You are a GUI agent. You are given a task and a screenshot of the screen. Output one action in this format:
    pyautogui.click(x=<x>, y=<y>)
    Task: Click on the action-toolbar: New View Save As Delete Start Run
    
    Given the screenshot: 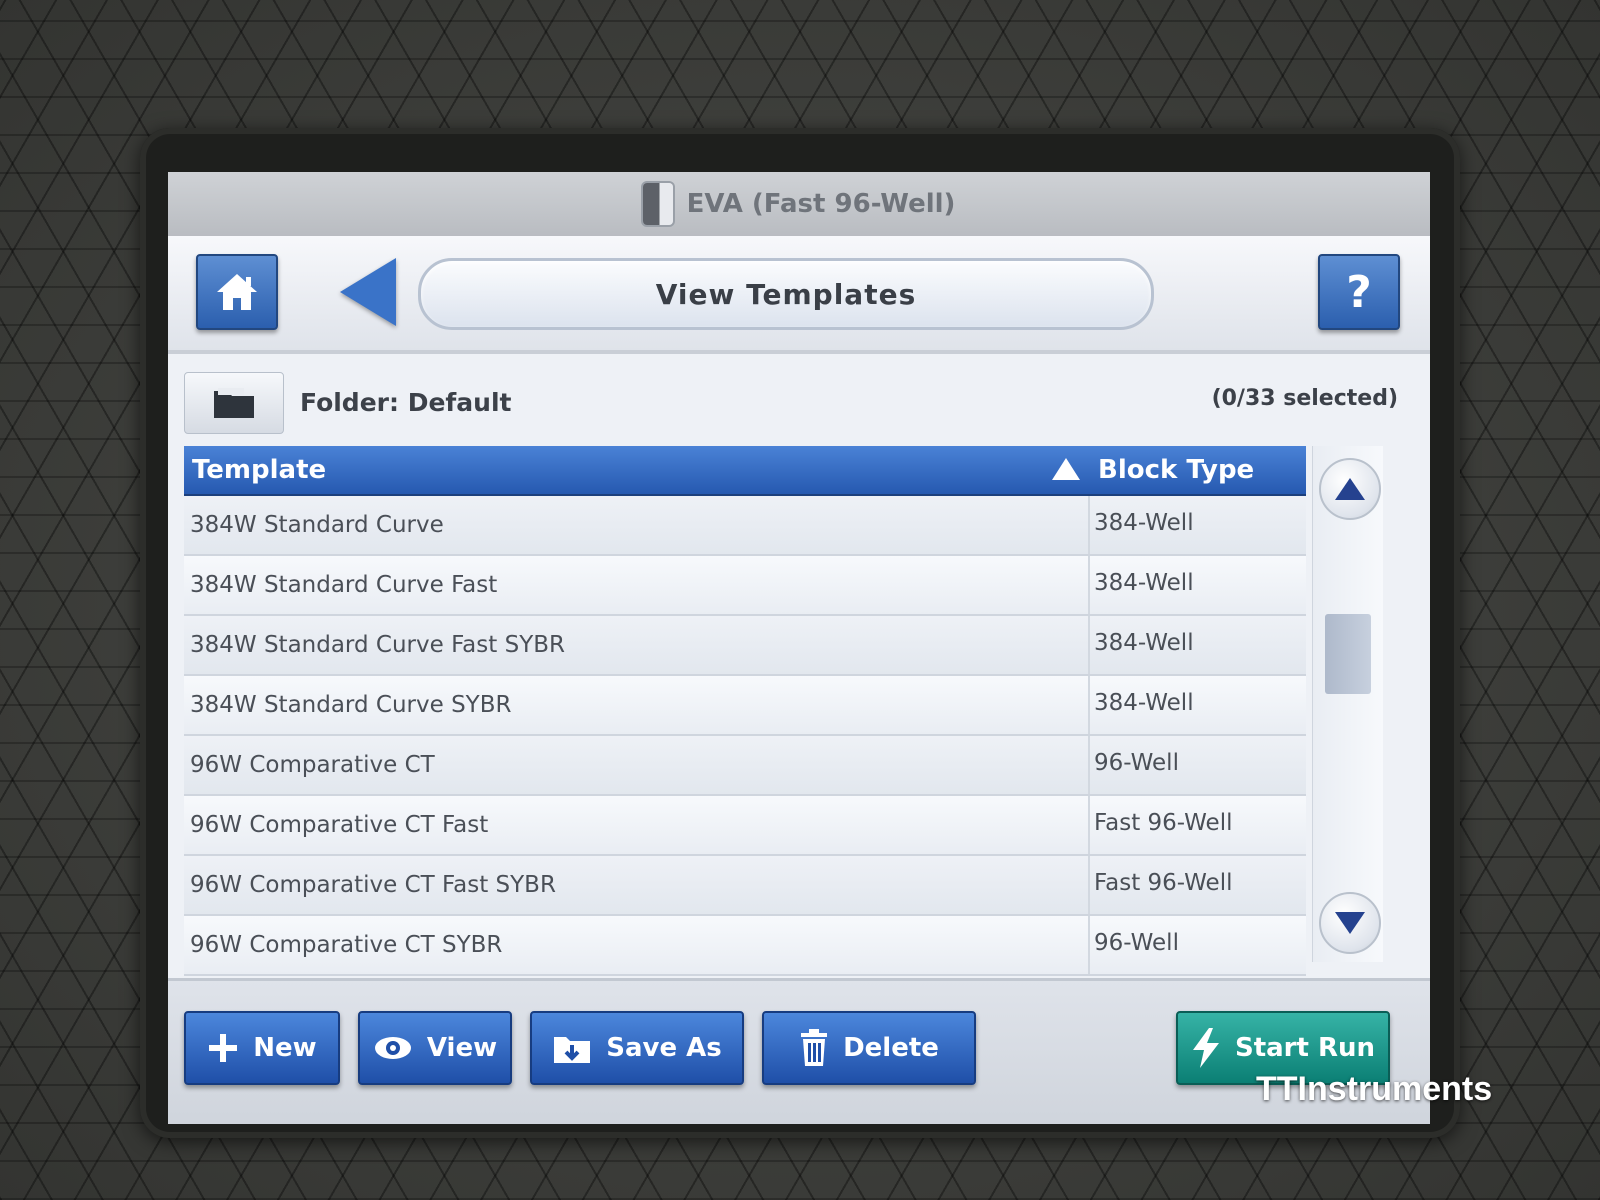 What is the action you would take?
    pyautogui.click(x=799, y=1051)
    